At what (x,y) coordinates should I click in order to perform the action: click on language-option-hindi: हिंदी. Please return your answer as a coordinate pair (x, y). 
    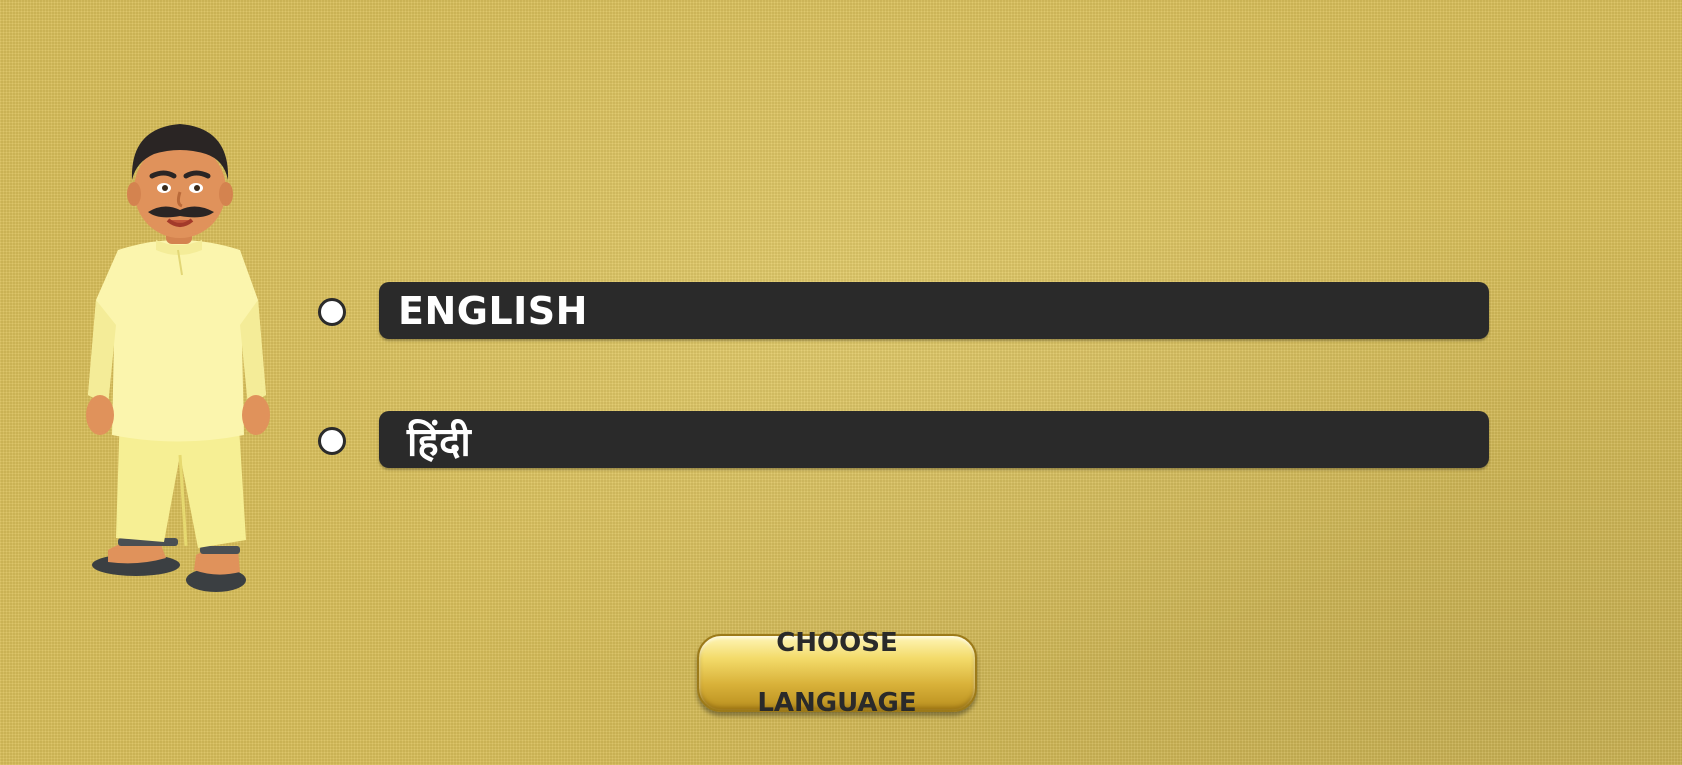
    Looking at the image, I should click on (904, 440).